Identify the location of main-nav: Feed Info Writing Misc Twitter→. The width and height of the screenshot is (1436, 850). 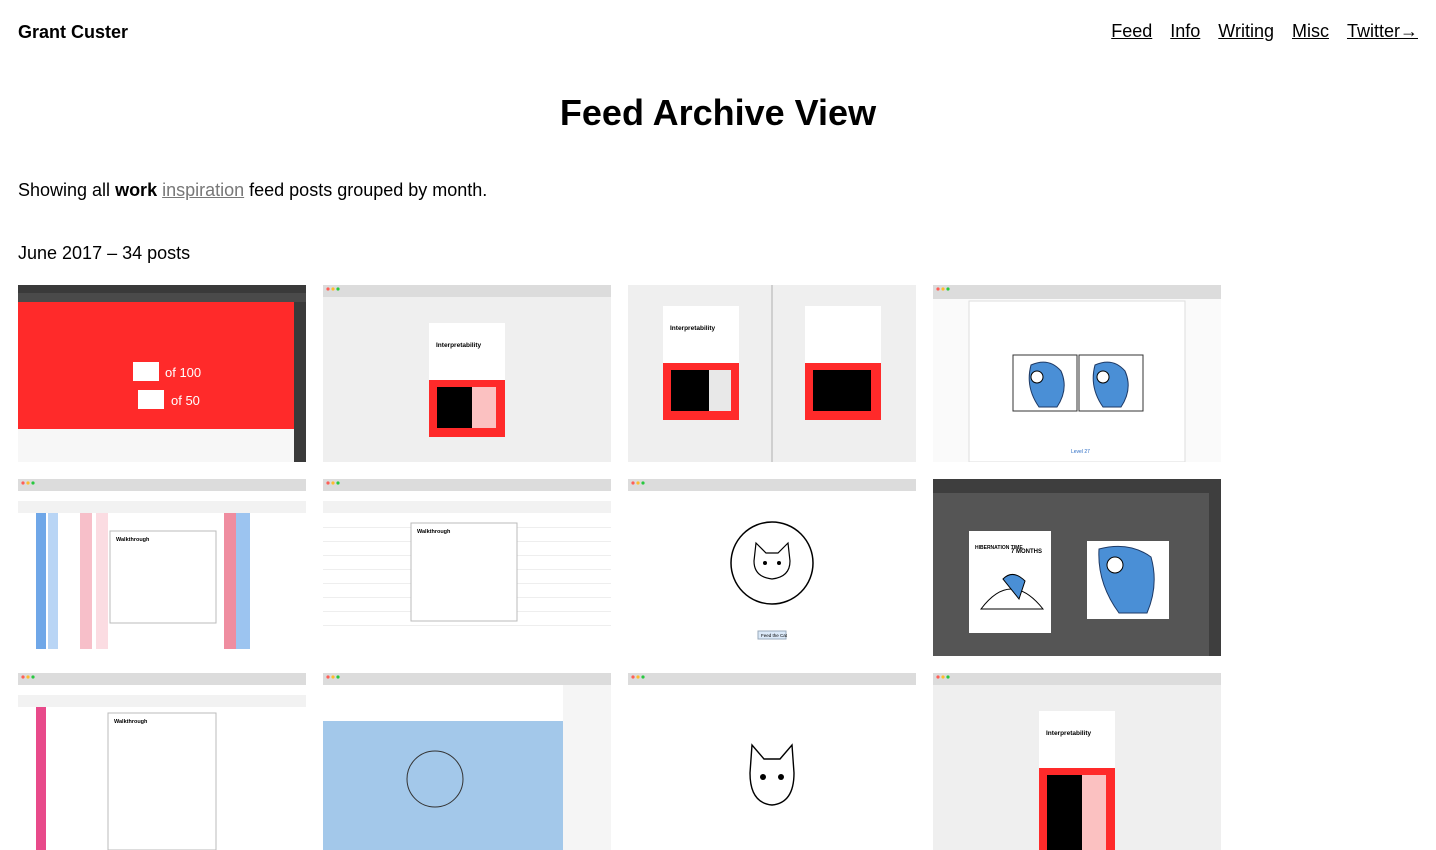
(1264, 31).